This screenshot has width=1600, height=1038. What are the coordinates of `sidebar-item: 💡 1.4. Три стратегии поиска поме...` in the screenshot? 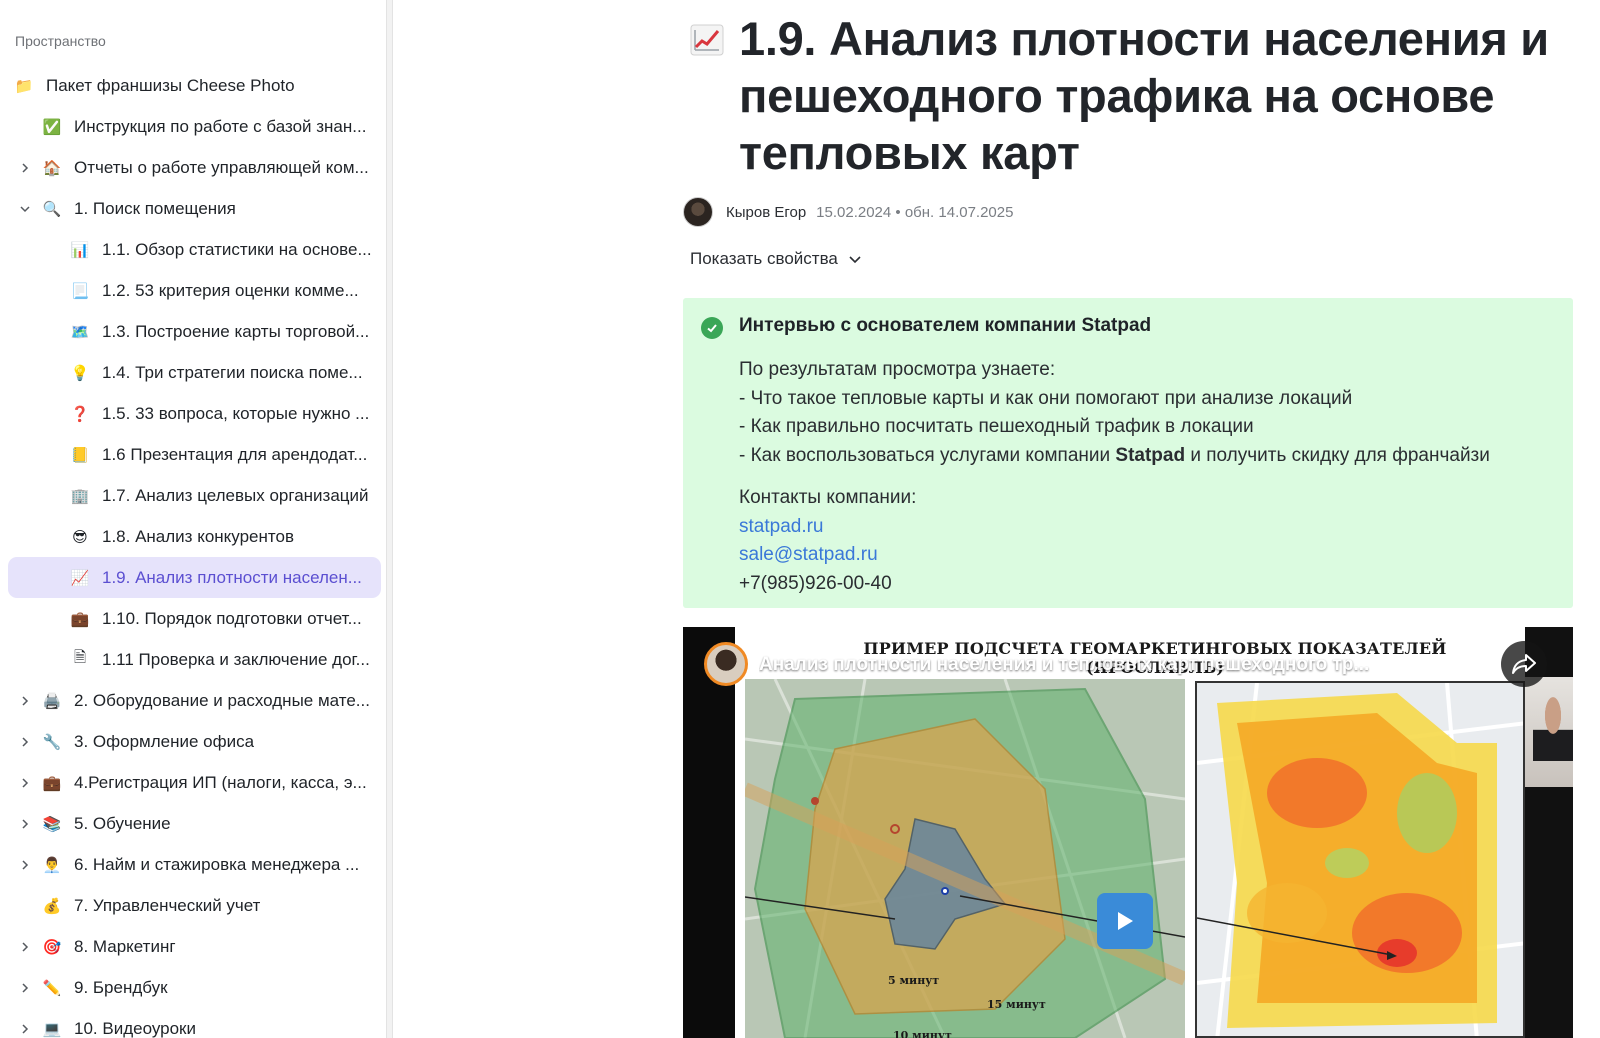 It's located at (193, 372).